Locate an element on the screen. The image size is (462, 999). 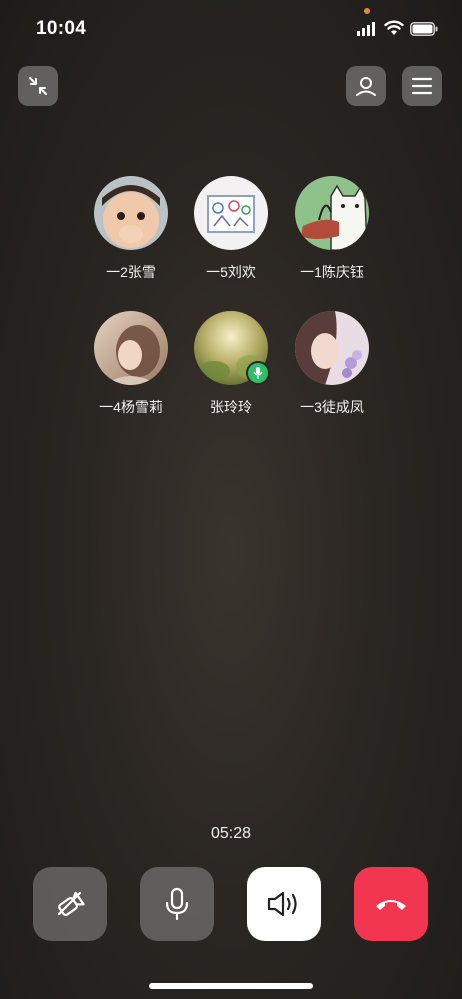
hang-up-icon is located at coordinates (391, 905).